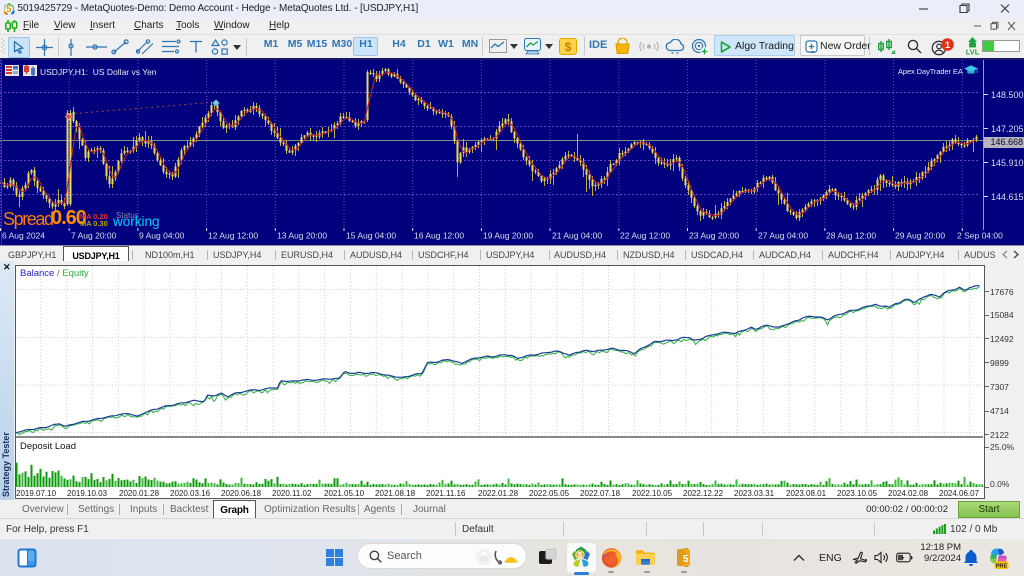 The image size is (1024, 576). Describe the element at coordinates (94, 236) in the screenshot. I see `svg-text: 7 Aug 20:00` at that location.